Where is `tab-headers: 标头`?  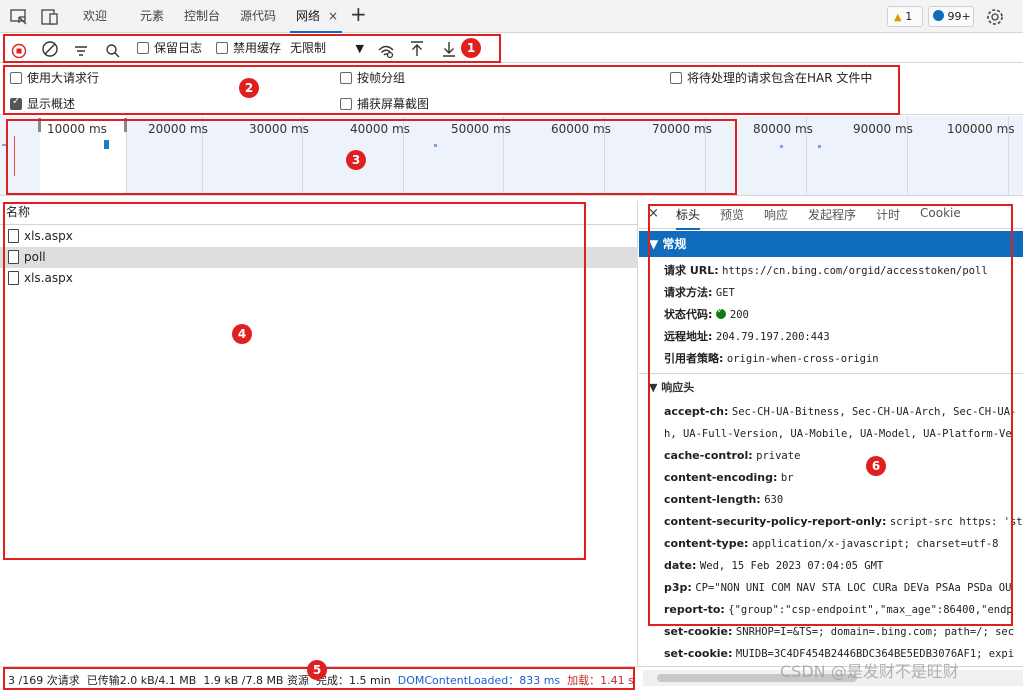 tab-headers: 标头 is located at coordinates (688, 218).